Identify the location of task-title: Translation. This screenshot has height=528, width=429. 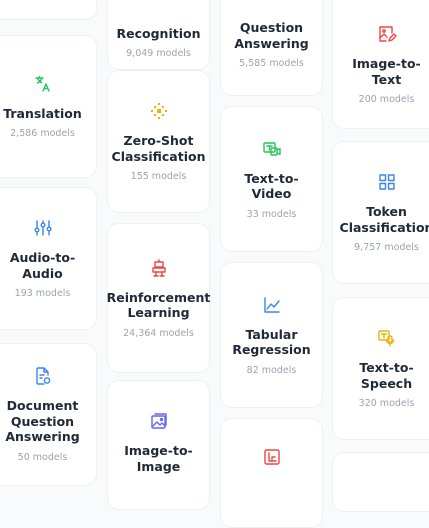
(42, 113).